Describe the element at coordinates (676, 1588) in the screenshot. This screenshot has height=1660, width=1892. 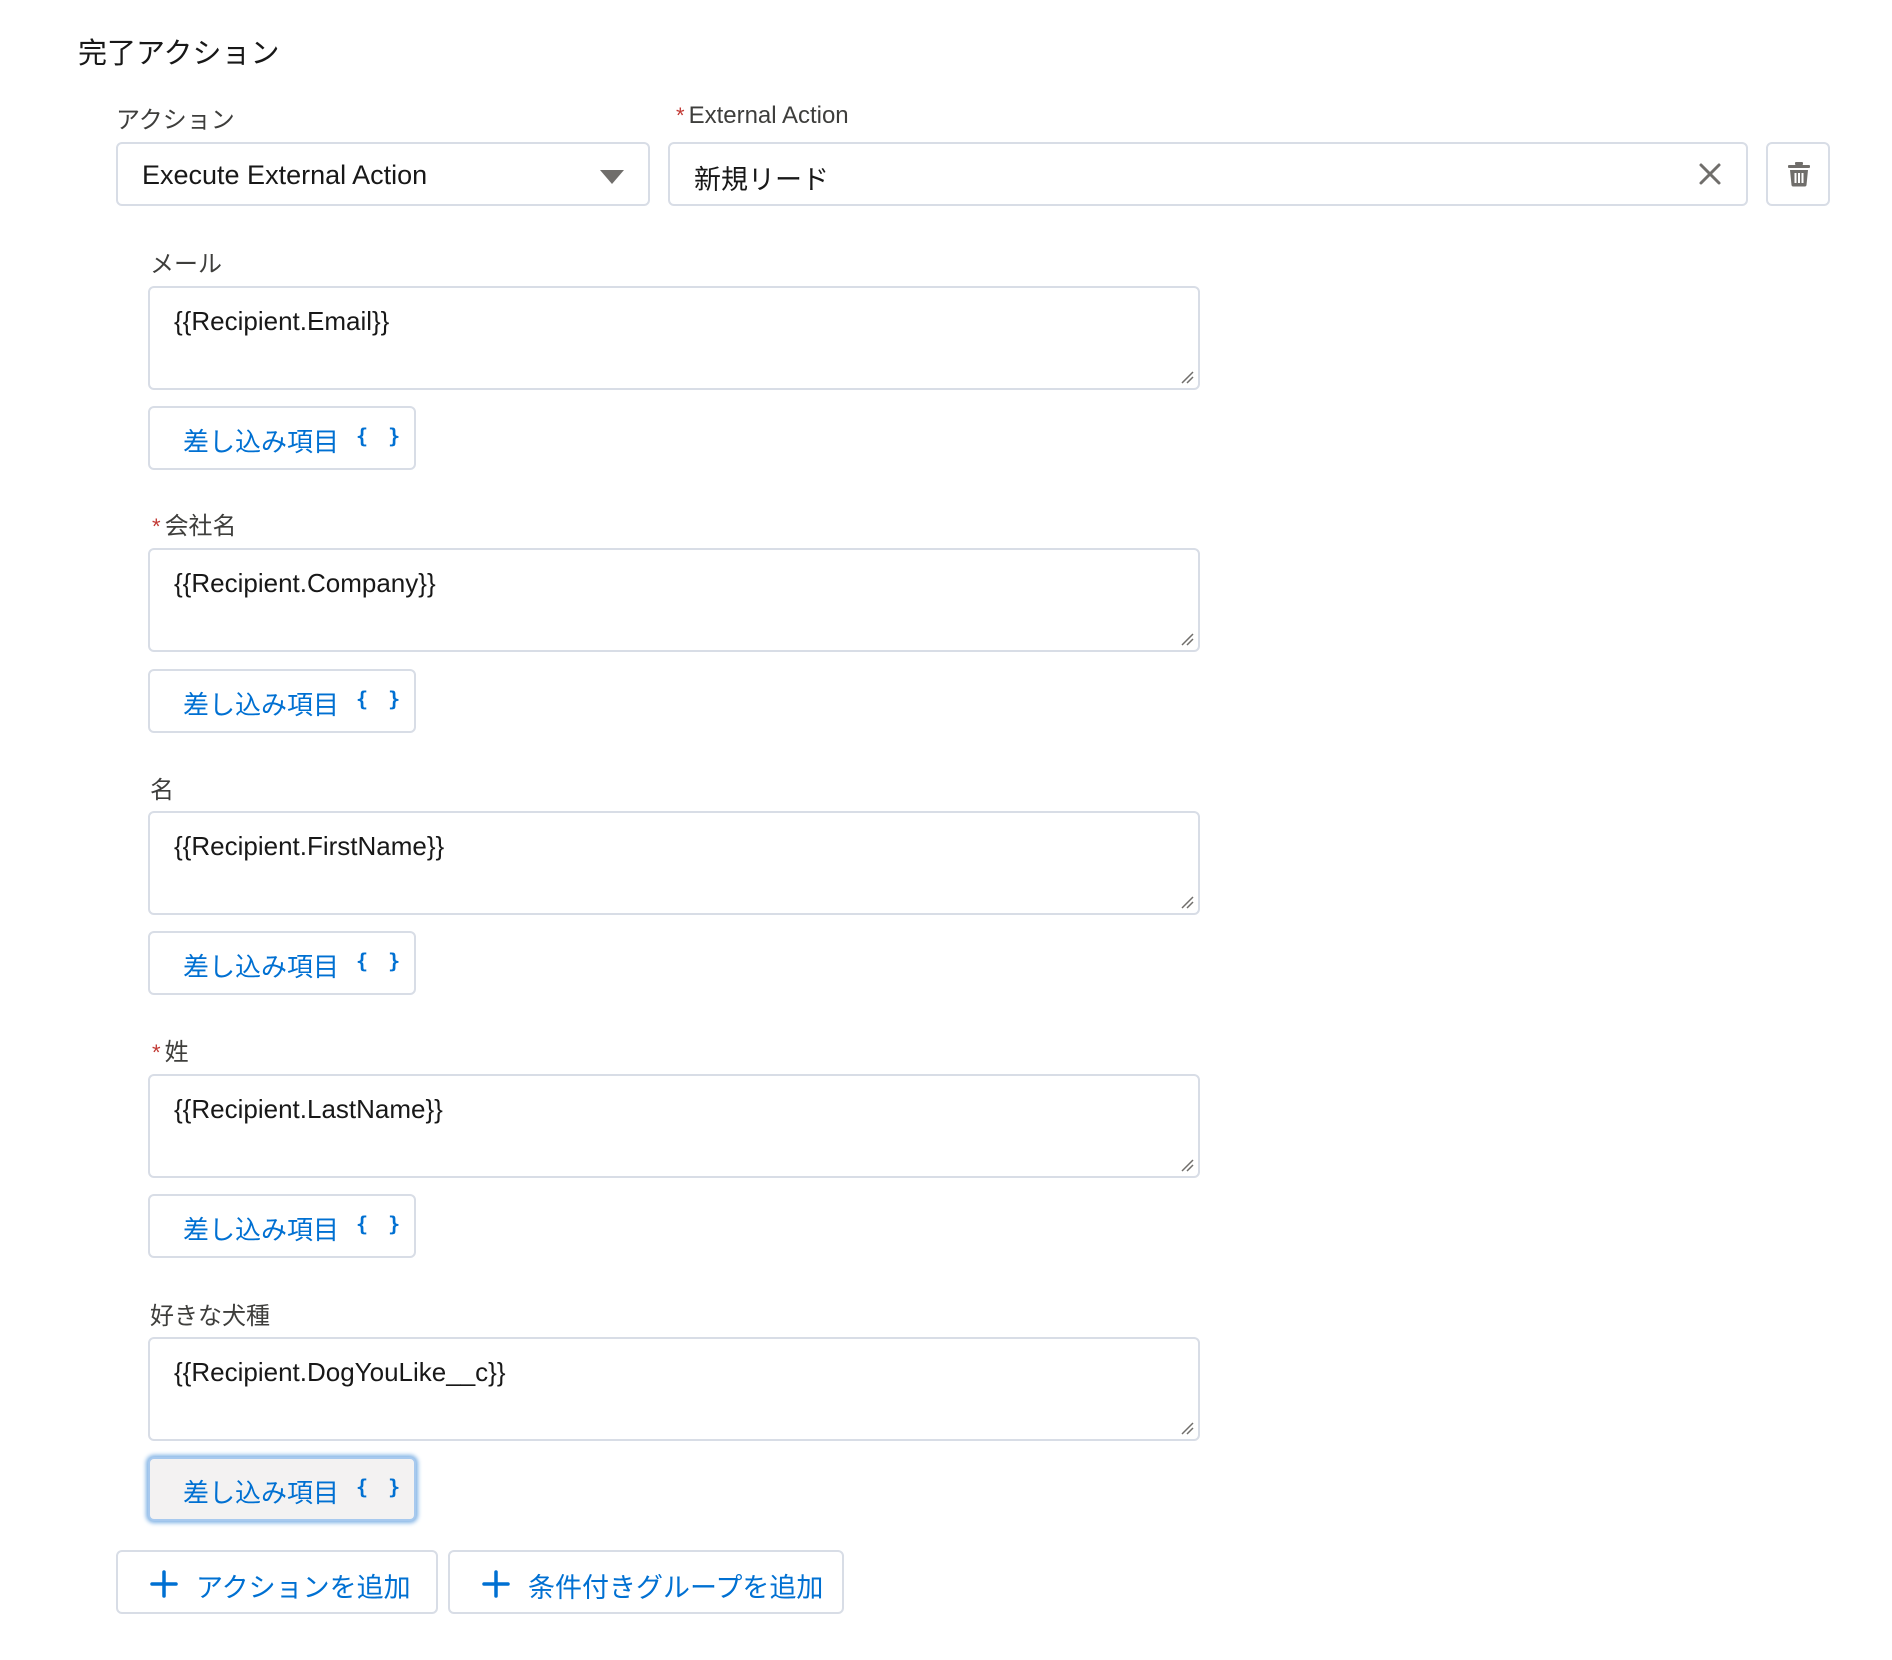
I see `add-conditional-group-button-label: 条件付きグループを追加` at that location.